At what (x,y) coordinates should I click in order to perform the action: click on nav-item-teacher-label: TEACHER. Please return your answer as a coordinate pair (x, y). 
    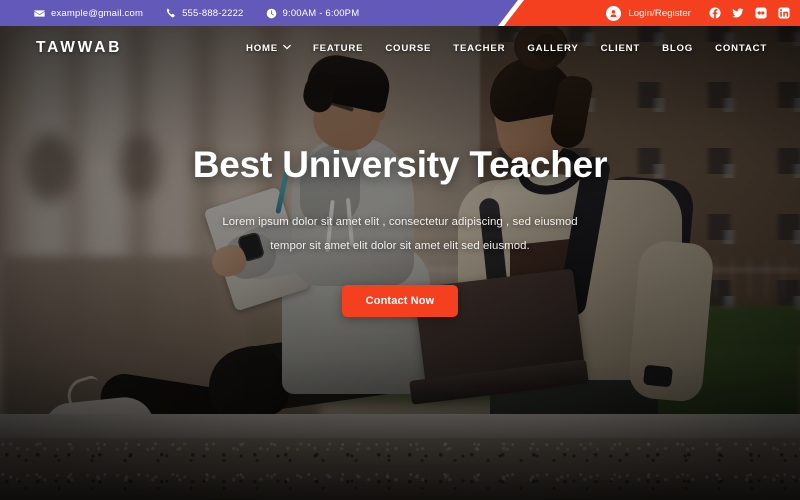
    Looking at the image, I should click on (479, 48).